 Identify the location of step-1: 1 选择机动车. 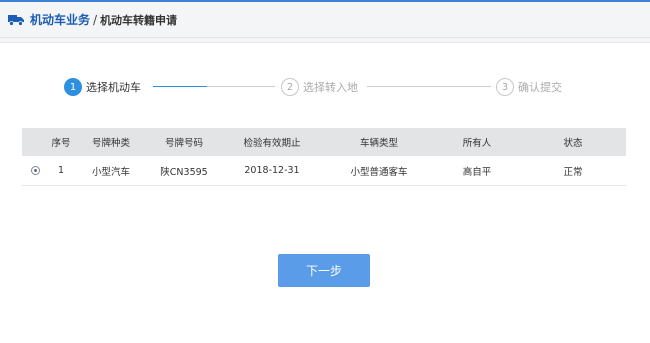
(102, 87).